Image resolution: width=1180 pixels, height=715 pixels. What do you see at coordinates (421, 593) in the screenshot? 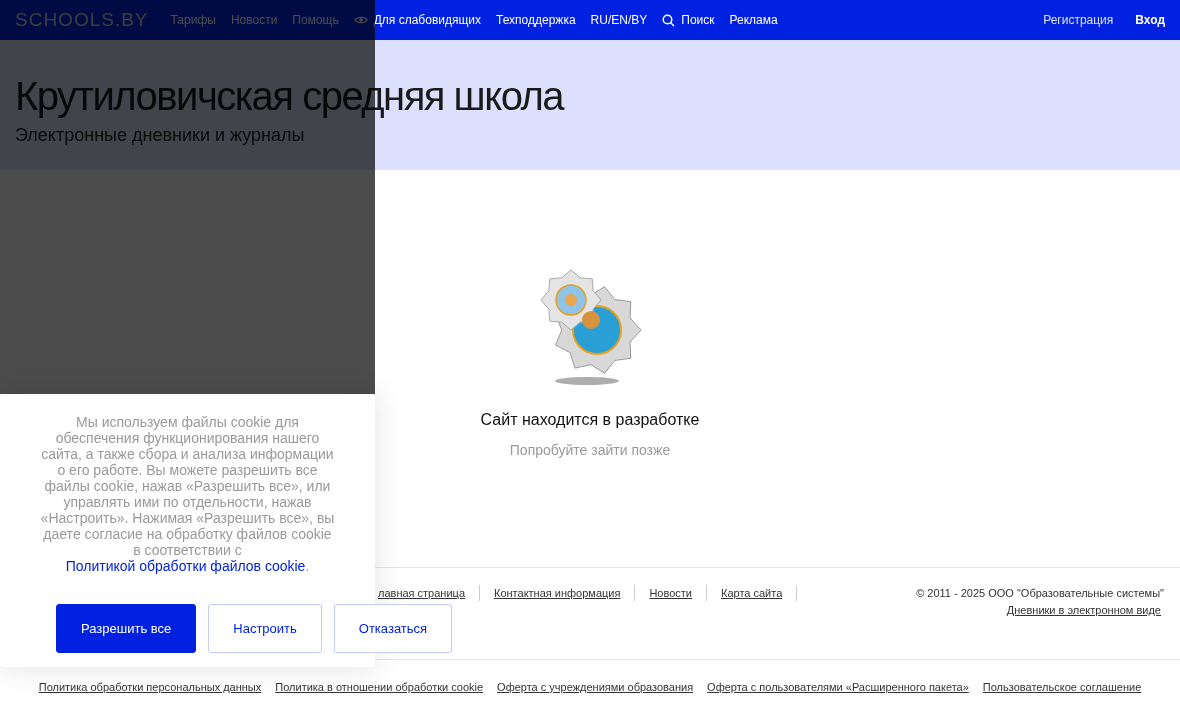
I see `footer-link: лавная страница` at bounding box center [421, 593].